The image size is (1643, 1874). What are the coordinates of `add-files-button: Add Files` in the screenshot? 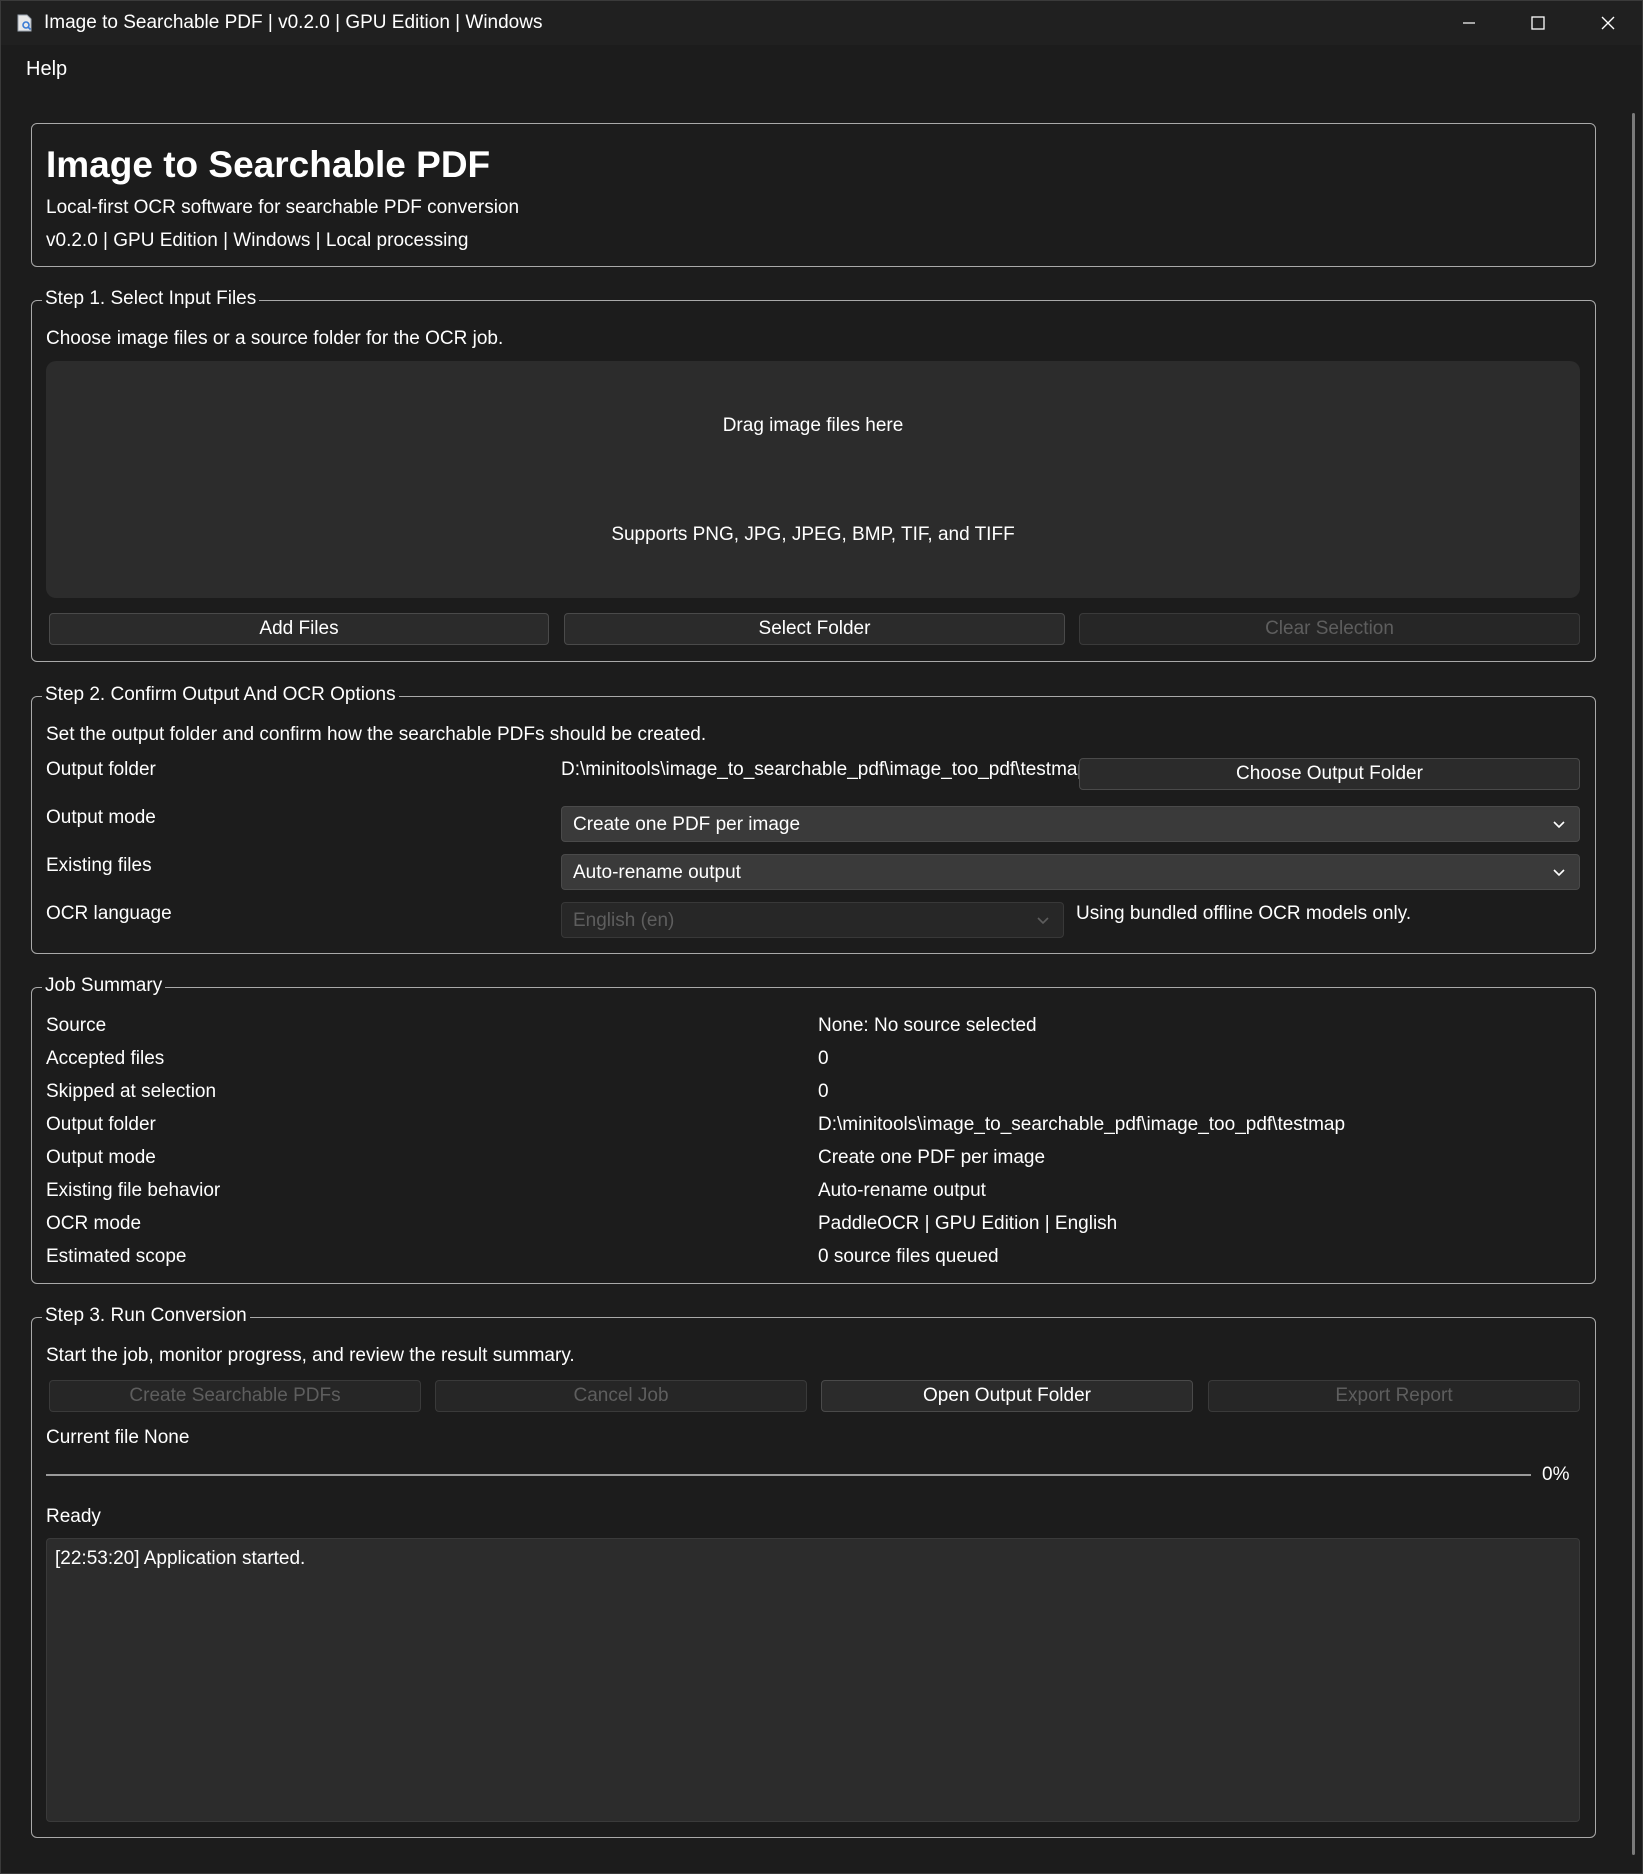 It's located at (299, 629).